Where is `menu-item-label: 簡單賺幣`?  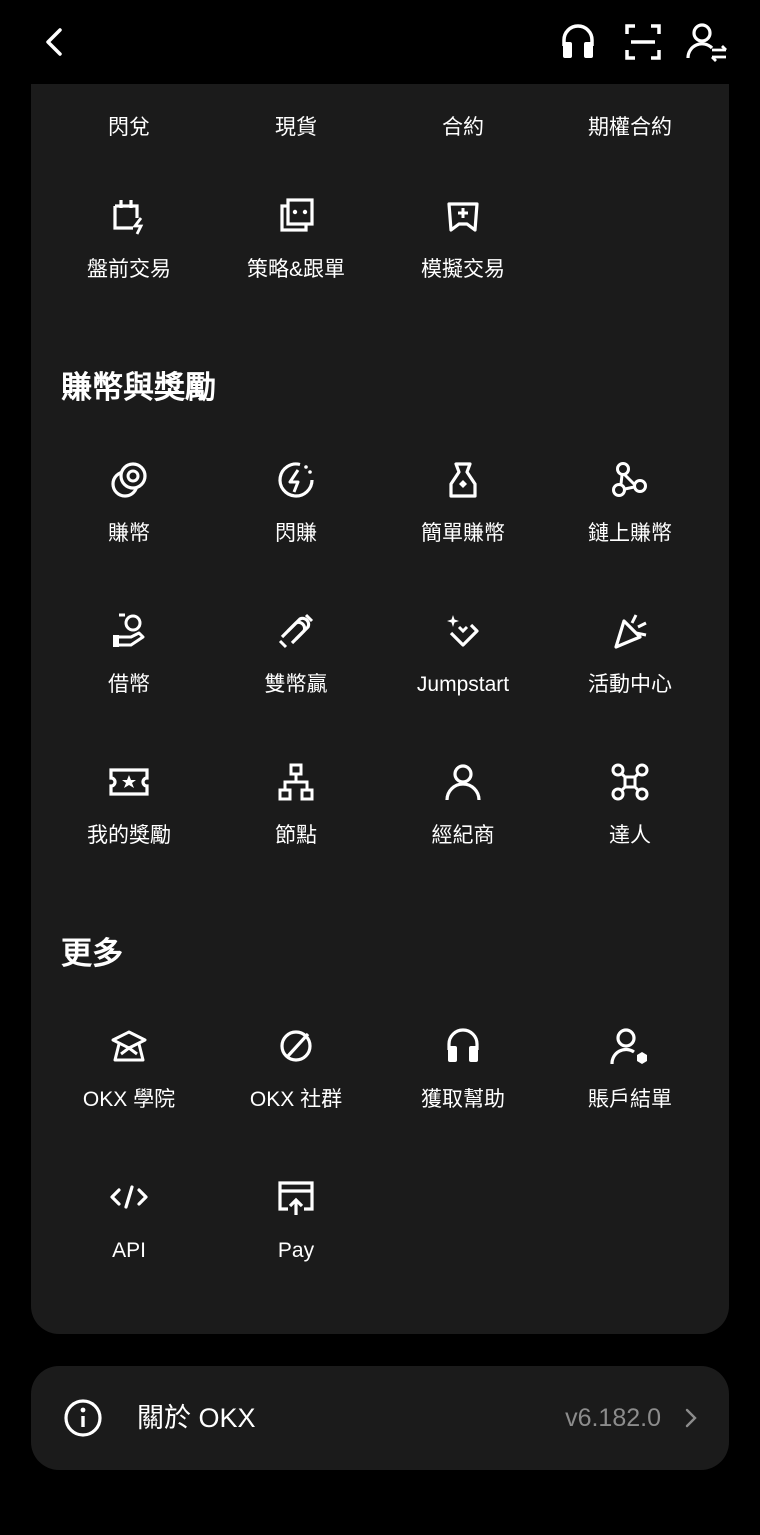
menu-item-label: 簡單賺幣 is located at coordinates (463, 533).